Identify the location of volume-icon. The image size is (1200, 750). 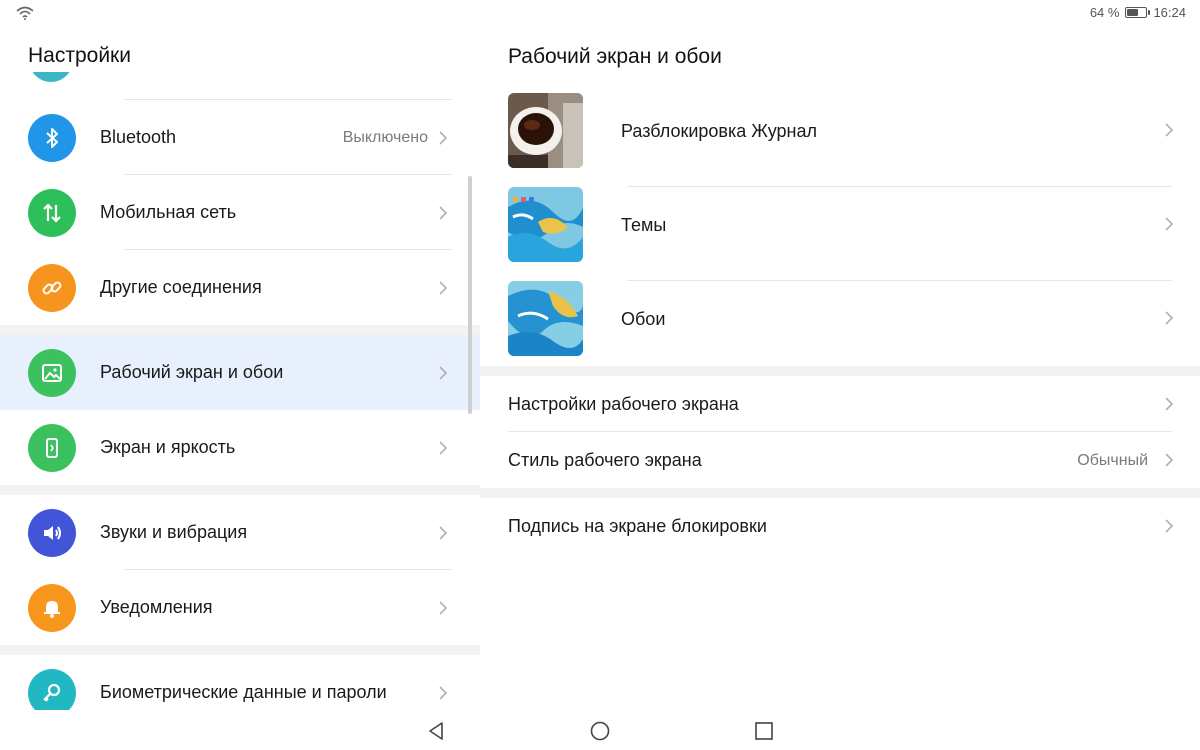
(52, 533).